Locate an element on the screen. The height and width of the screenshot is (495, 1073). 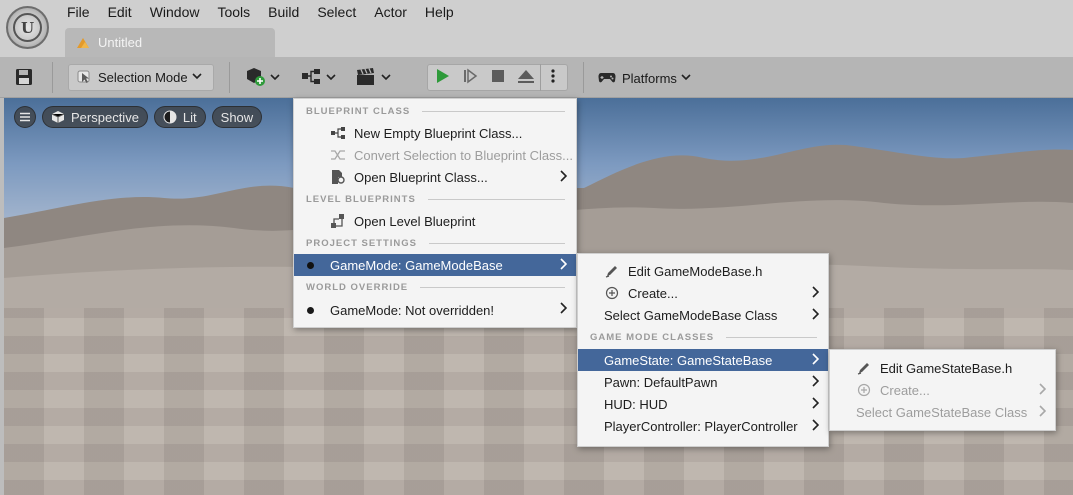
menu-help: Help is located at coordinates (439, 12).